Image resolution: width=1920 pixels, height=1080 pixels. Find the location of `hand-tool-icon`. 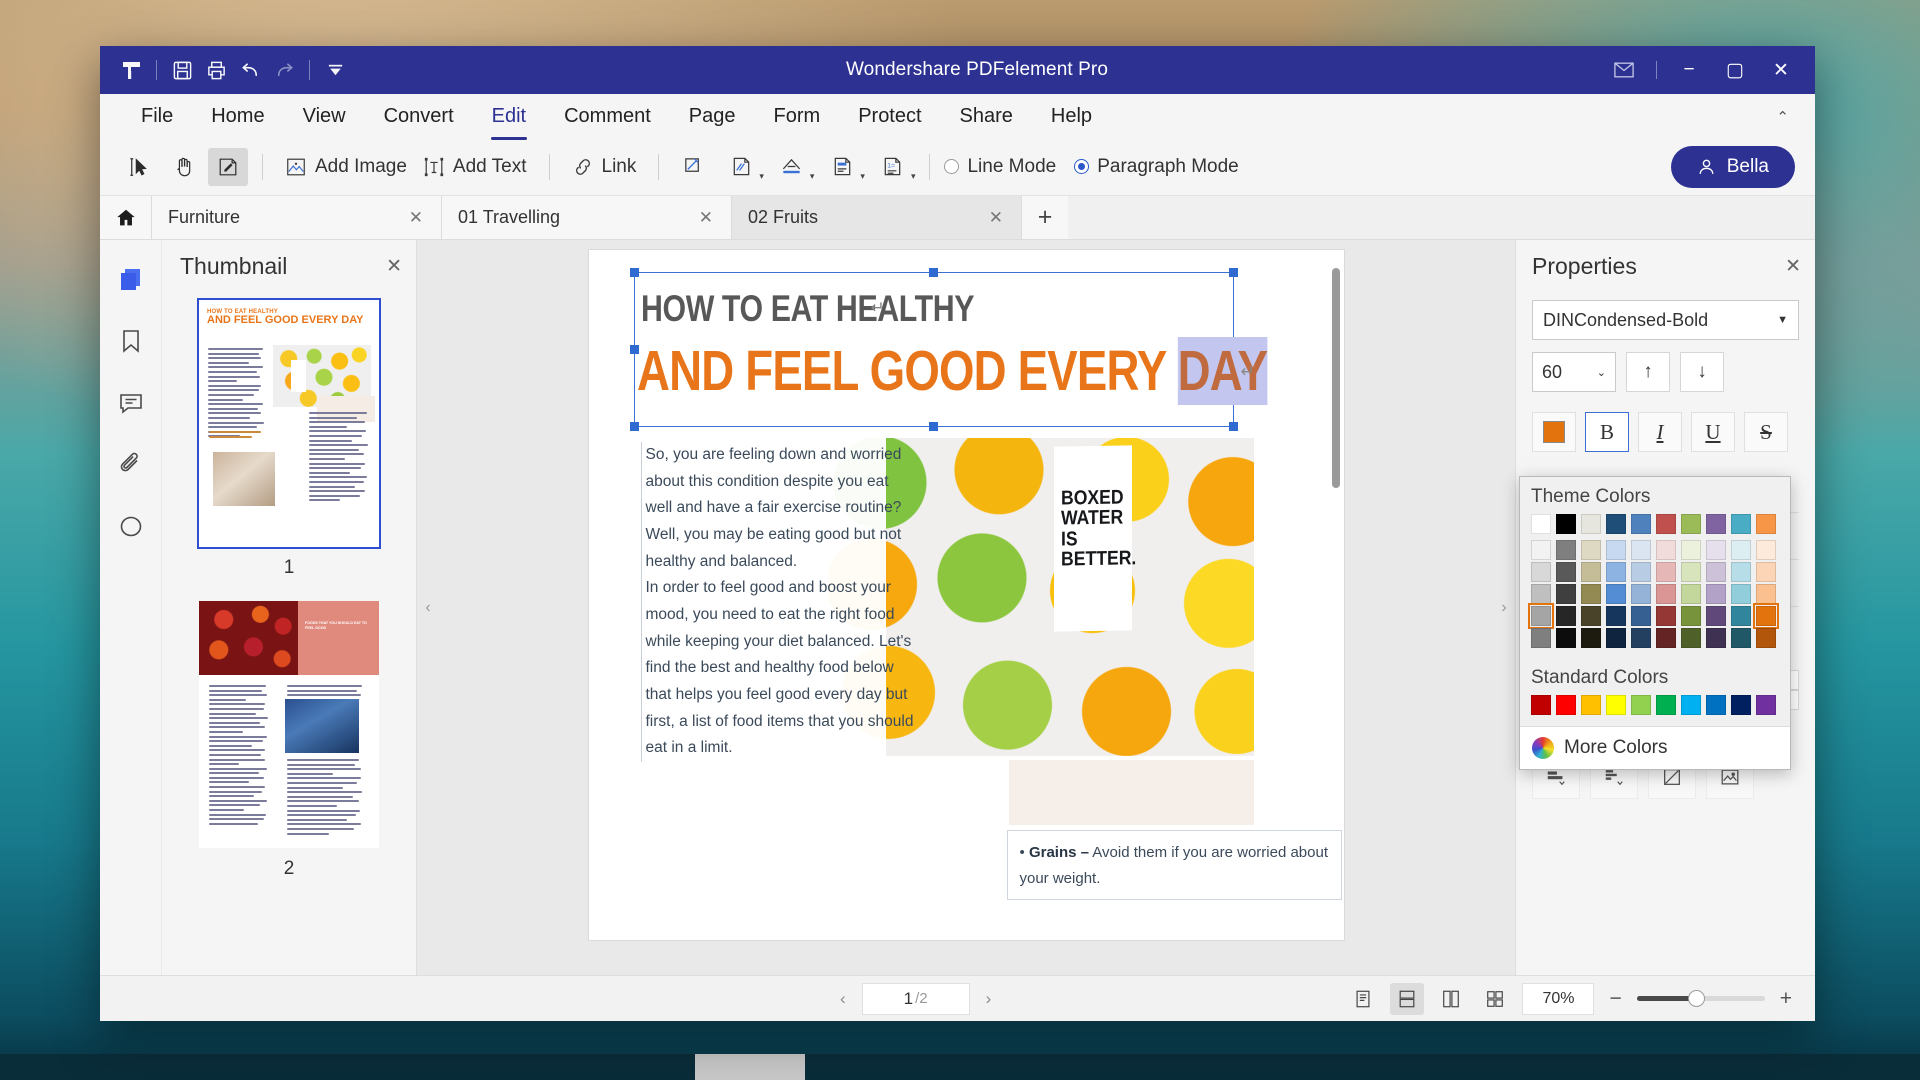

hand-tool-icon is located at coordinates (184, 167).